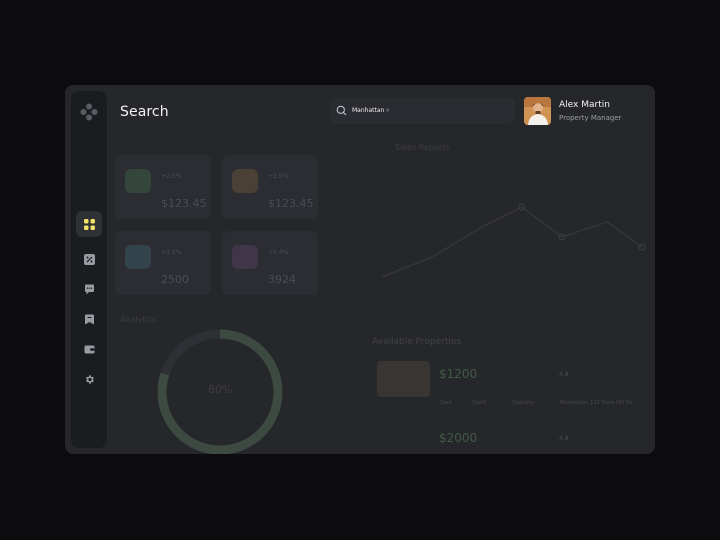 The height and width of the screenshot is (540, 720). I want to click on page-title: Search, so click(144, 112).